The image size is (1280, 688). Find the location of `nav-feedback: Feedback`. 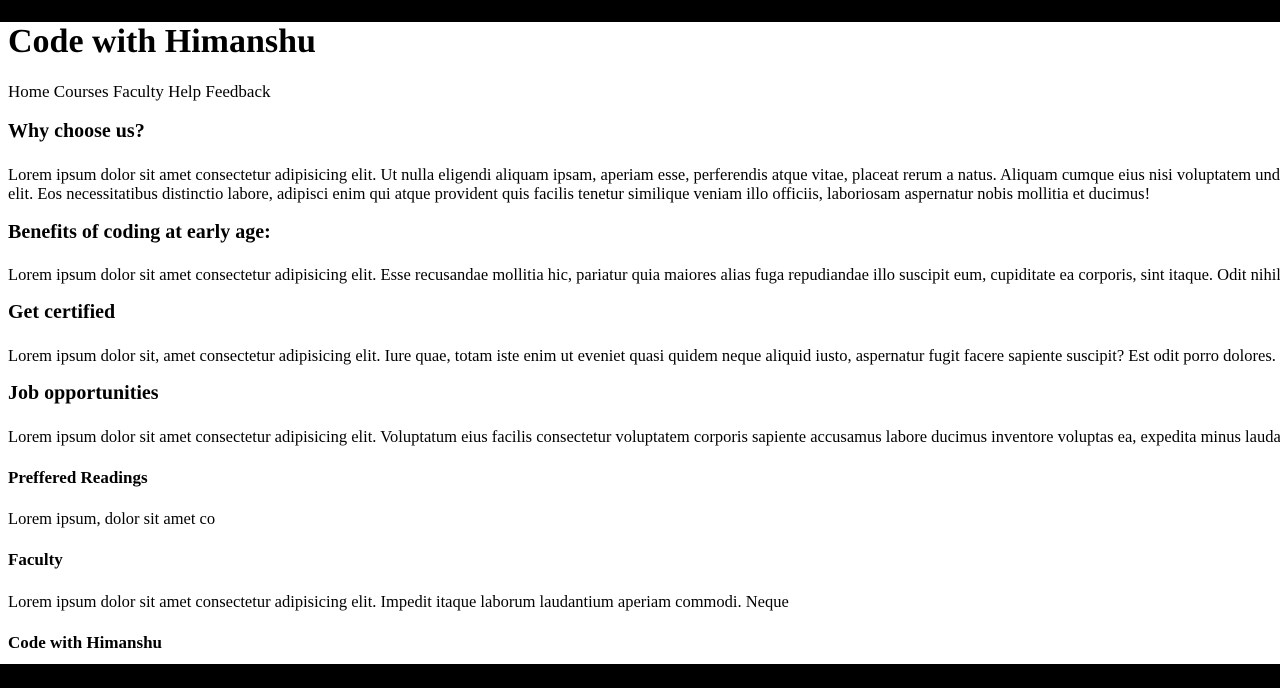

nav-feedback: Feedback is located at coordinates (237, 91).